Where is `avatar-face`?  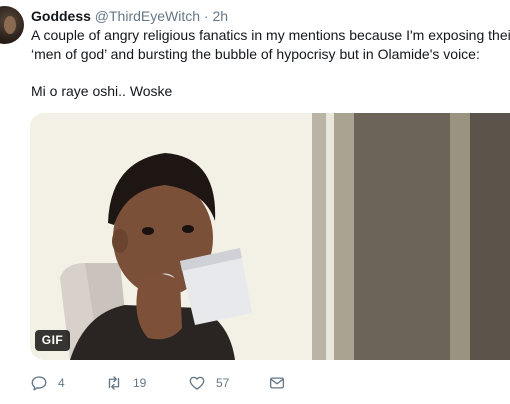 avatar-face is located at coordinates (10, 25).